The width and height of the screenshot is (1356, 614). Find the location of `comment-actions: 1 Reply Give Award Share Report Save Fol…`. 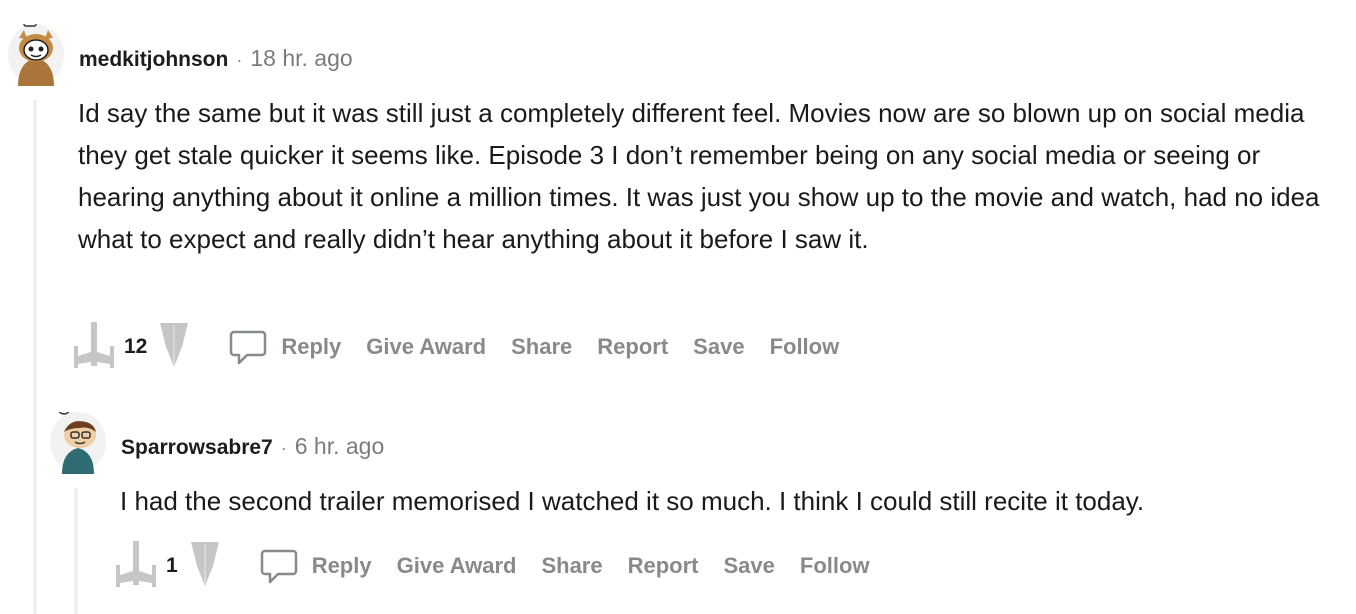

comment-actions: 1 Reply Give Award Share Report Save Fol… is located at coordinates (504, 566).